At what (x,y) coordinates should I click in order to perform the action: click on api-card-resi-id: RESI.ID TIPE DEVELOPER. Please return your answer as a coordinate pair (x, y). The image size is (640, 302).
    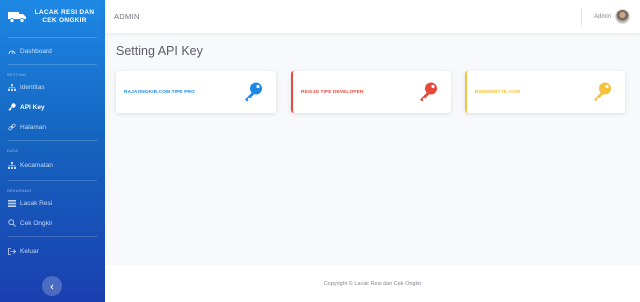
    Looking at the image, I should click on (371, 92).